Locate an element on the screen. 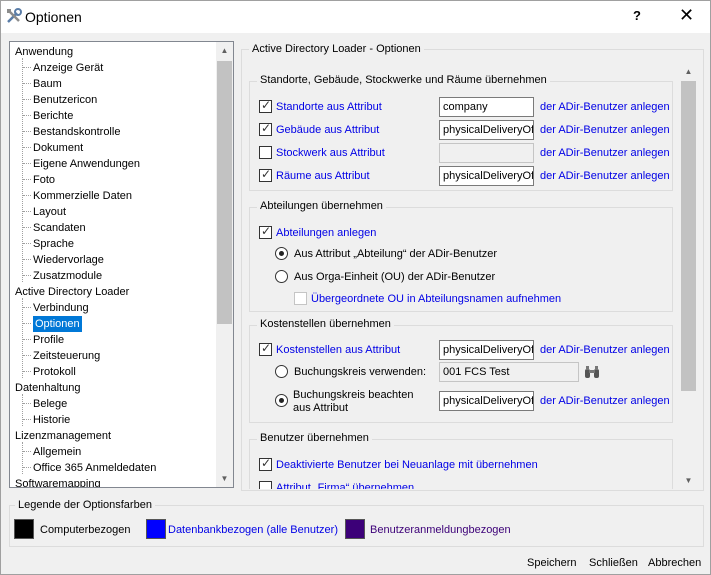 This screenshot has height=575, width=711. tree-item-zeitsteuerung: Zeitsteuerung is located at coordinates (66, 356).